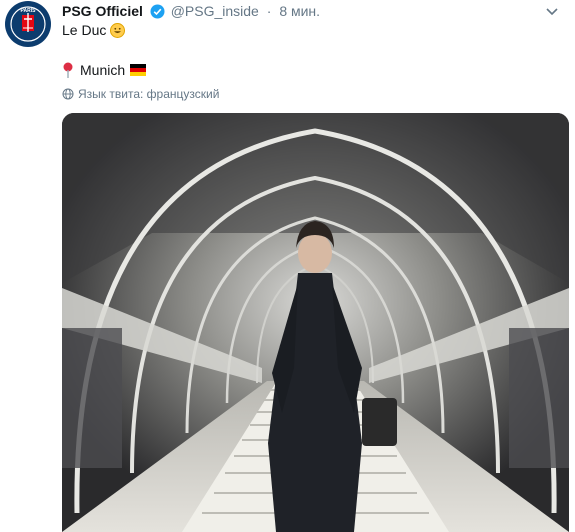 Image resolution: width=575 pixels, height=532 pixels. Describe the element at coordinates (157, 13) in the screenshot. I see `verified-icon` at that location.